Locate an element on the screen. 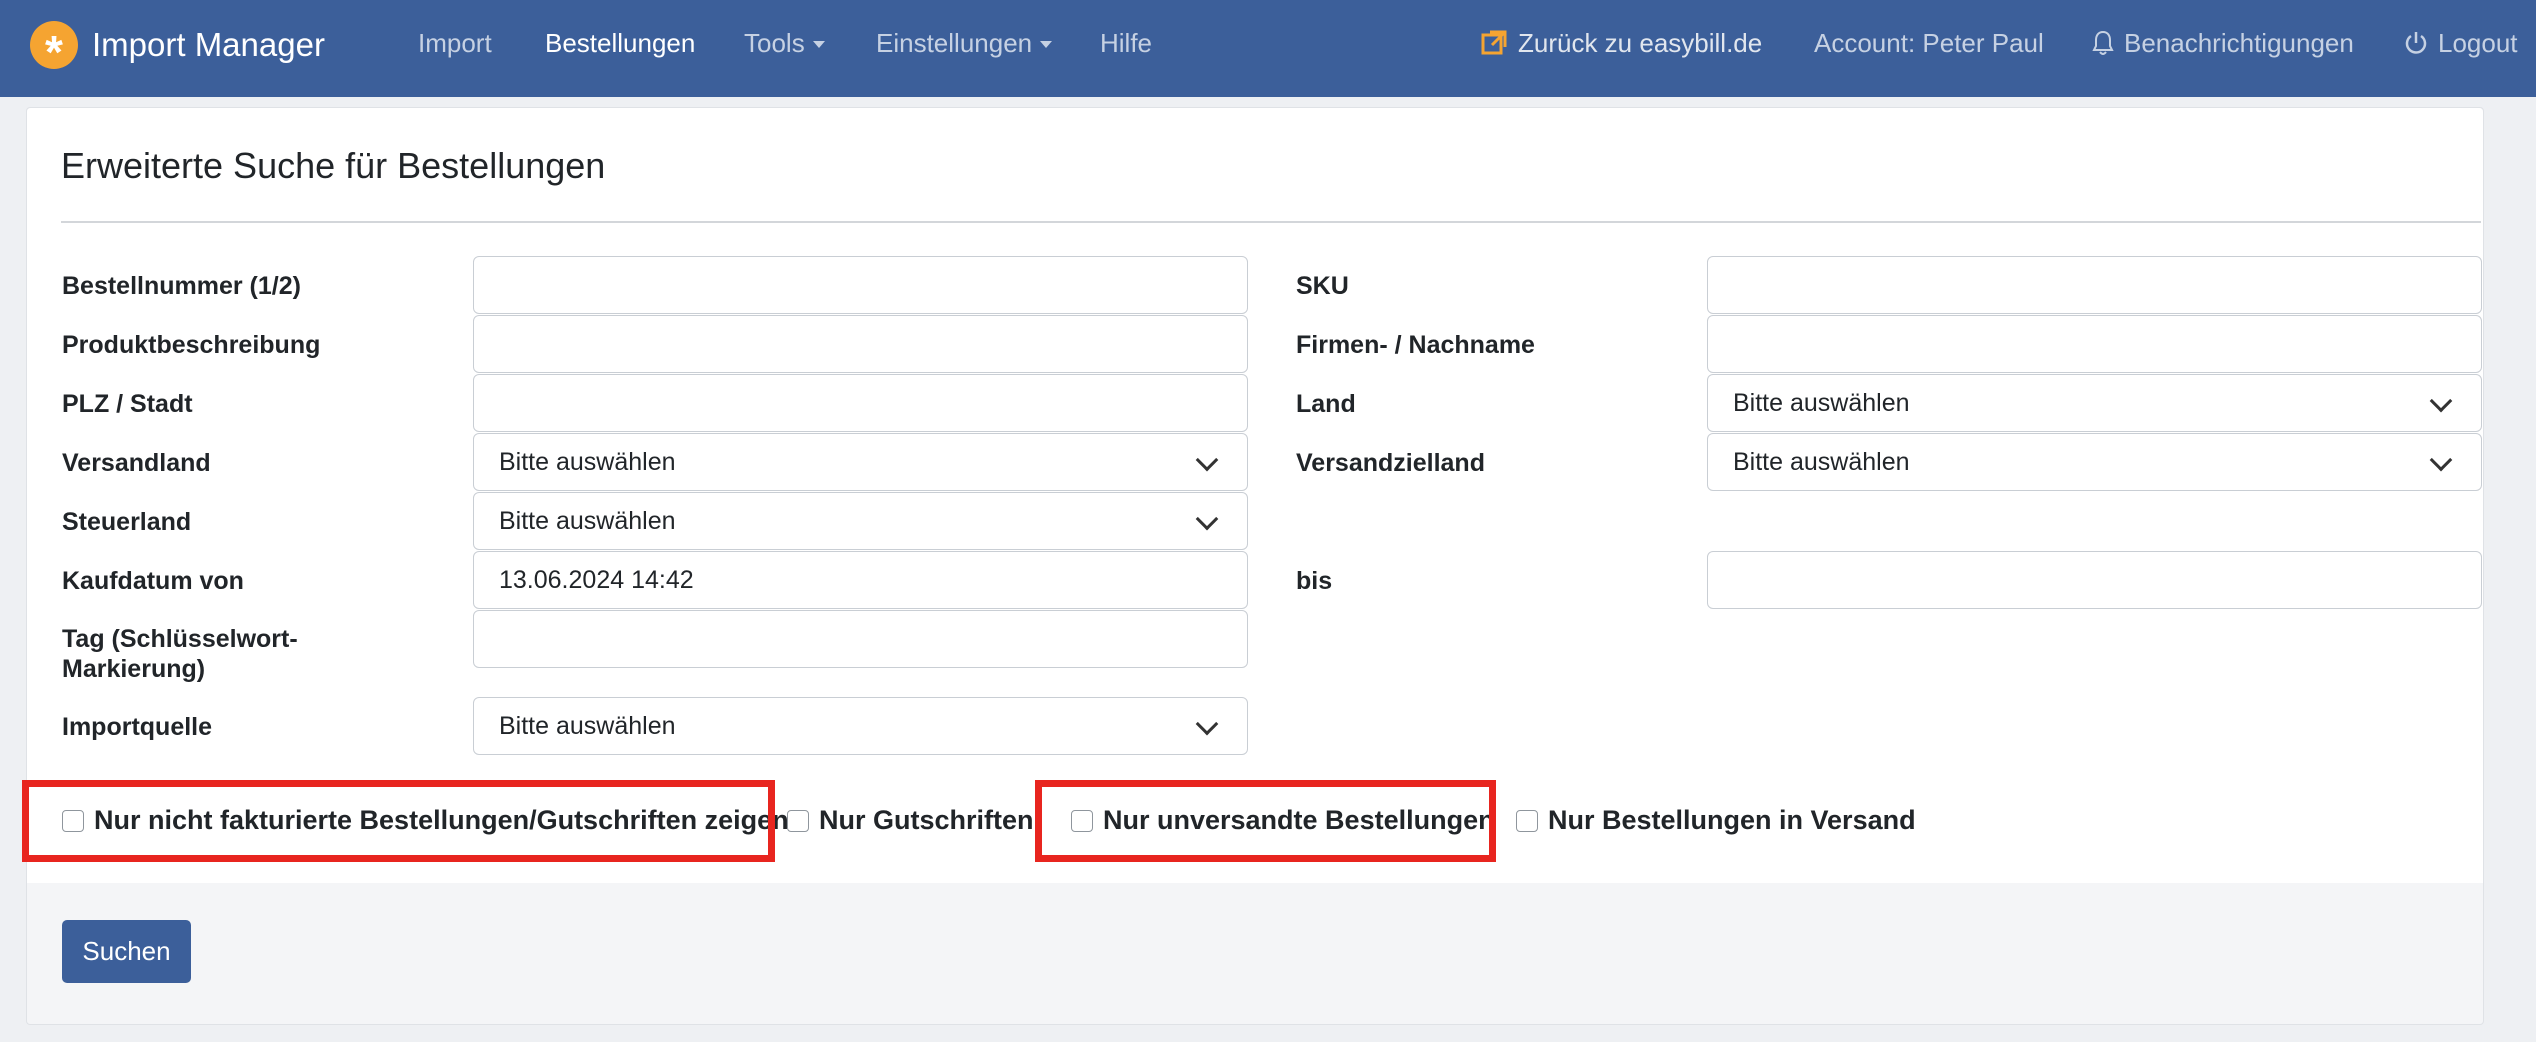  back-to-easybill-label: Zurück zu easybill.de is located at coordinates (1640, 42).